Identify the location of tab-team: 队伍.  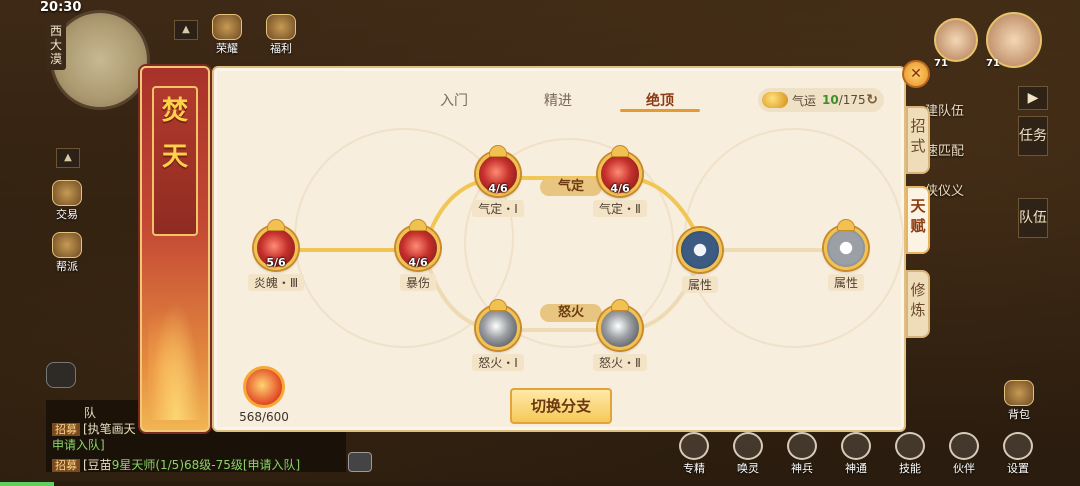
(1033, 218).